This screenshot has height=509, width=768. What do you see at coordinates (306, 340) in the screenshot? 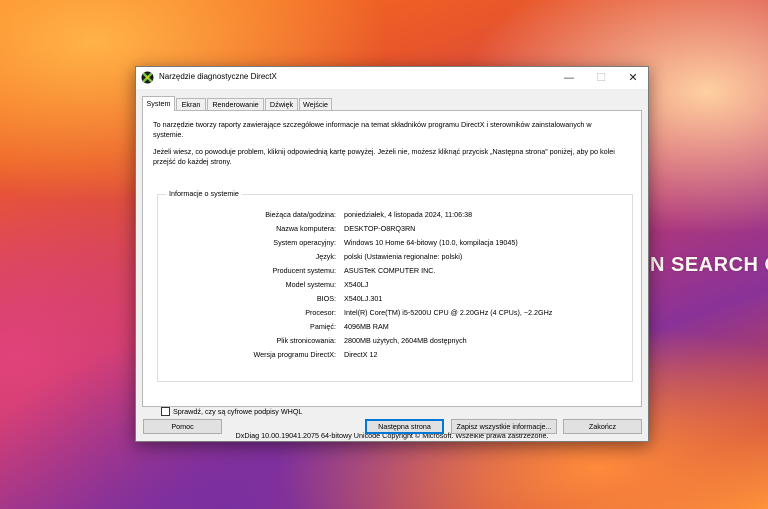
I see `info-label: Plik stronicowania:` at bounding box center [306, 340].